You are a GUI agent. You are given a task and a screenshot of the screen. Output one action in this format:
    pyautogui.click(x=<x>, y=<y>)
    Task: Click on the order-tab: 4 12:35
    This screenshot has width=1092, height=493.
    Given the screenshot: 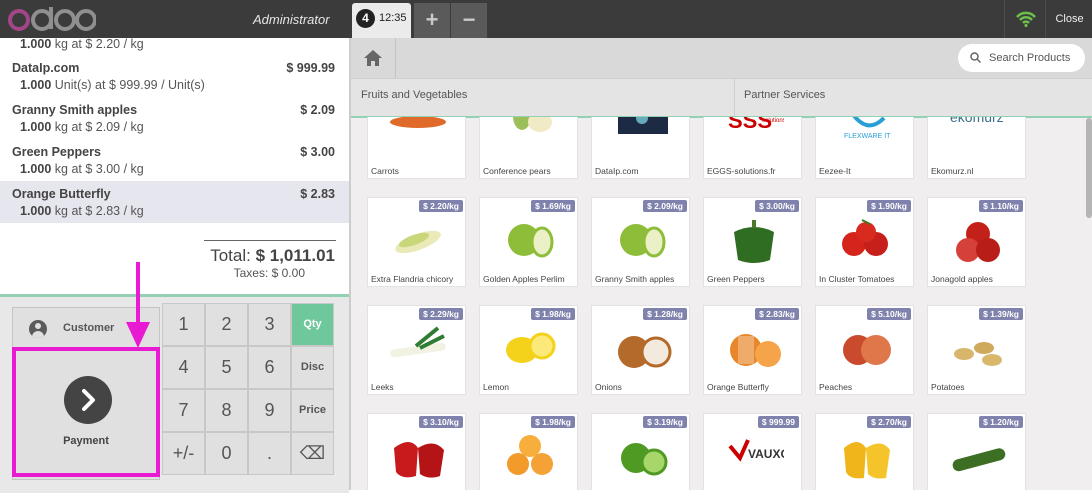 What is the action you would take?
    pyautogui.click(x=381, y=20)
    